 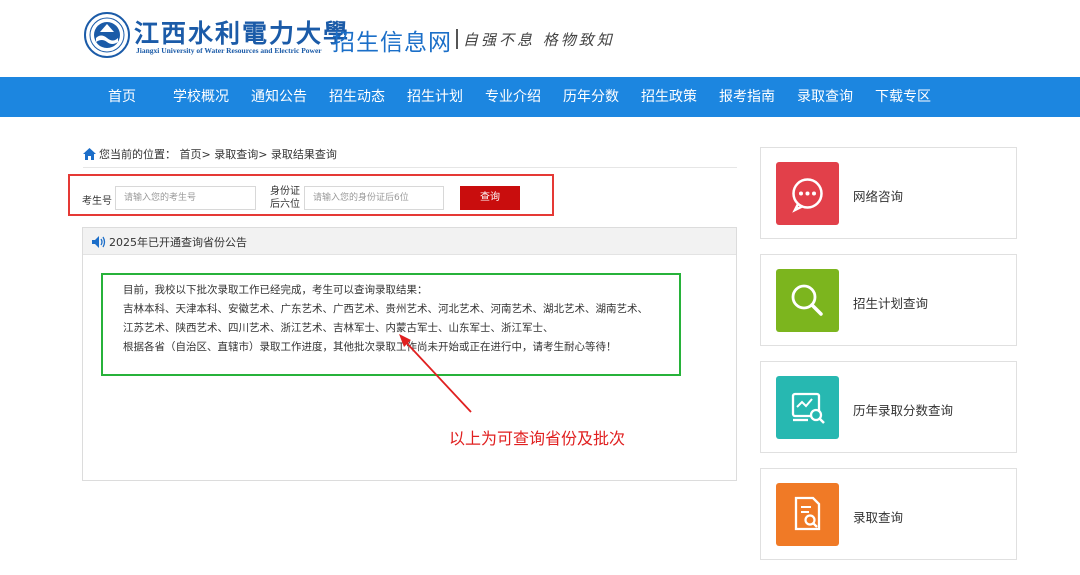 What do you see at coordinates (258, 154) in the screenshot?
I see `breadcrumb-path: 首页> 录取查询> 录取结果查询` at bounding box center [258, 154].